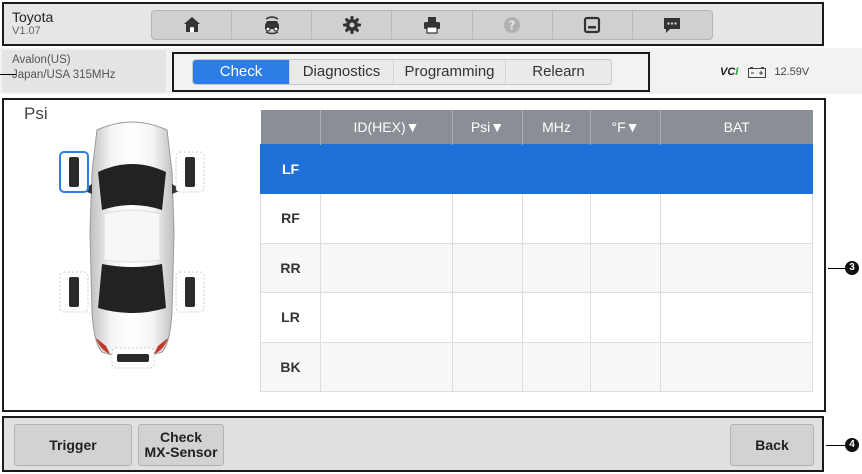  I want to click on vehicle-region: Japan/USA 315MHz, so click(64, 75).